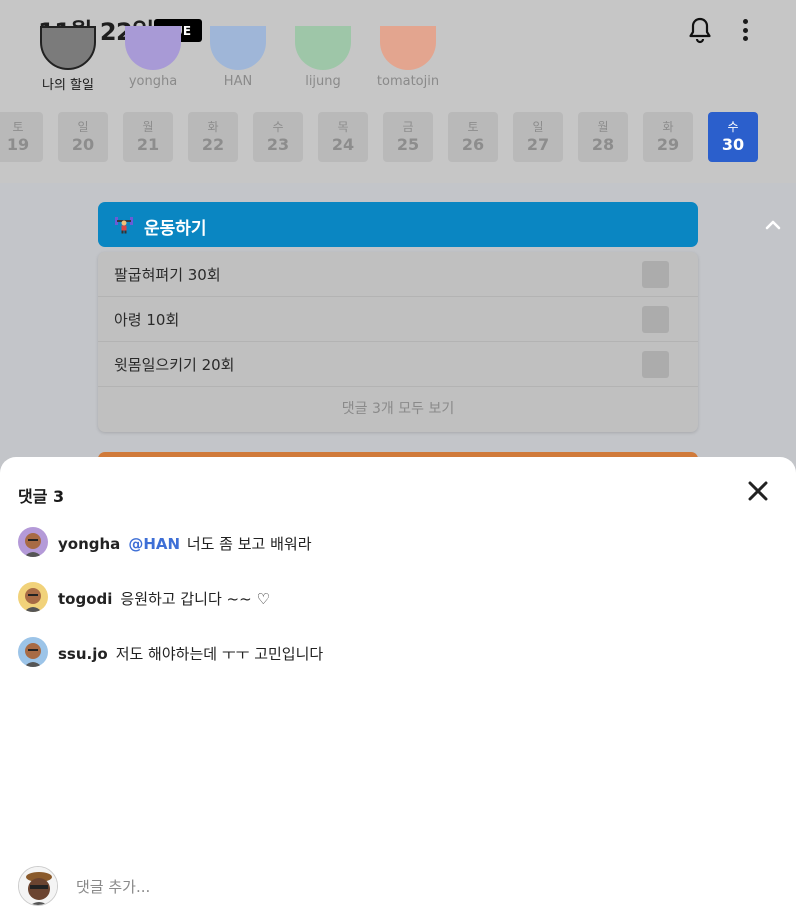 Image resolution: width=796 pixels, height=912 pixels. Describe the element at coordinates (83, 144) in the screenshot. I see `calendar-date: 20` at that location.